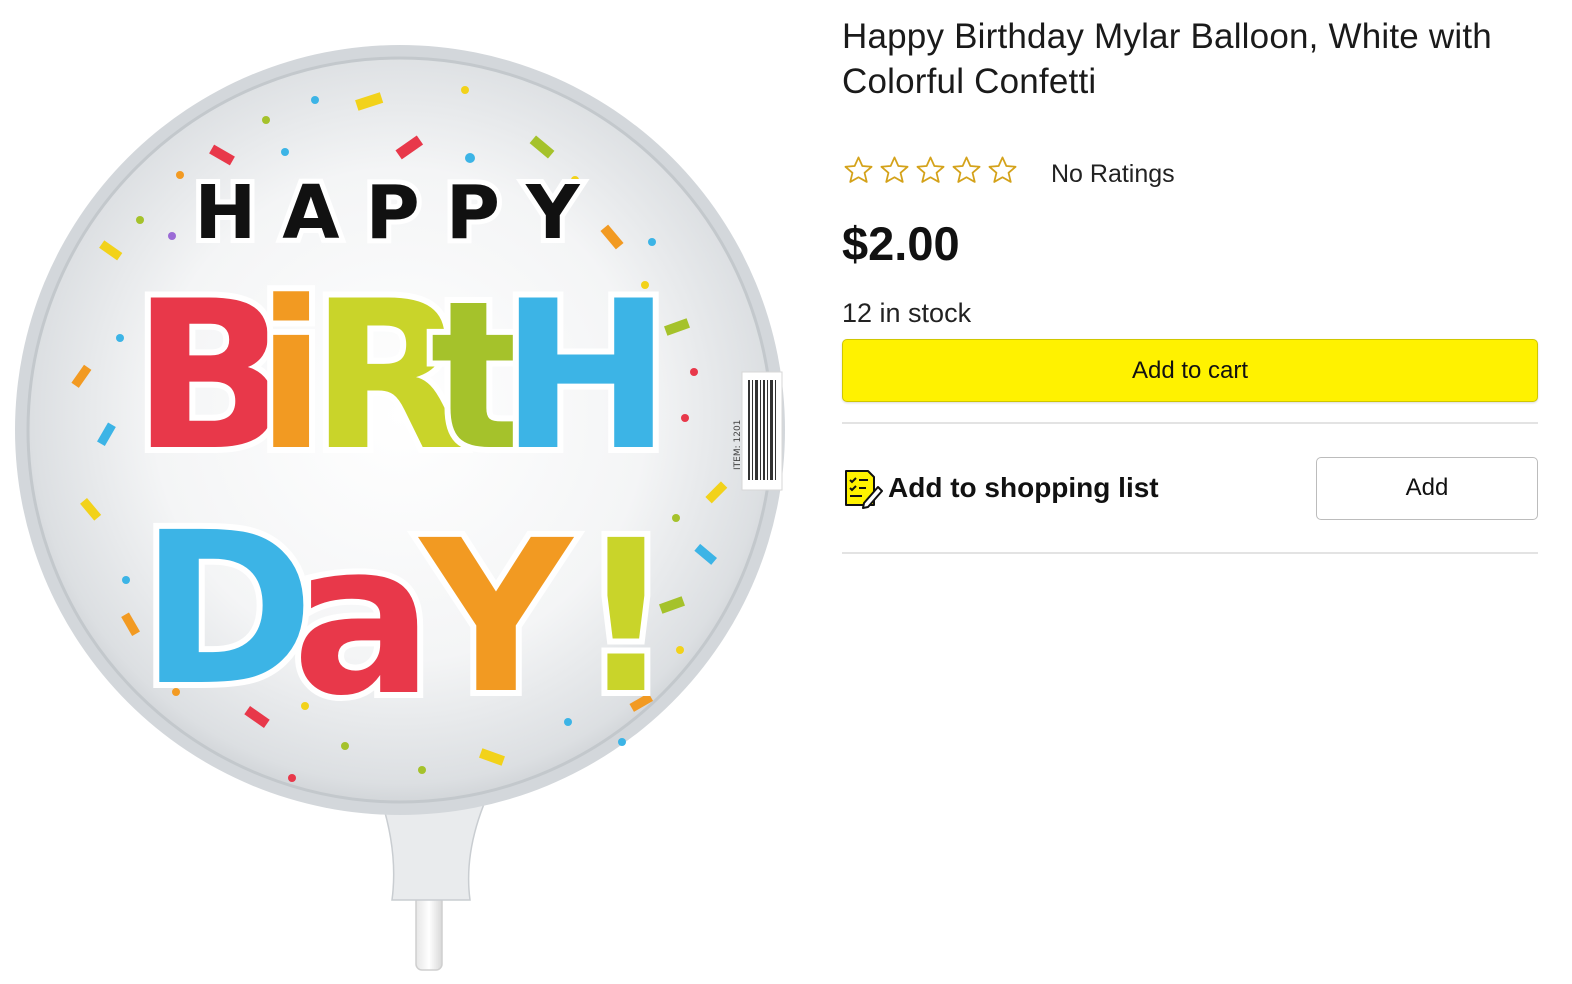 The image size is (1572, 984). What do you see at coordinates (1190, 370) in the screenshot?
I see `add-to-cart-button: Add to cart` at bounding box center [1190, 370].